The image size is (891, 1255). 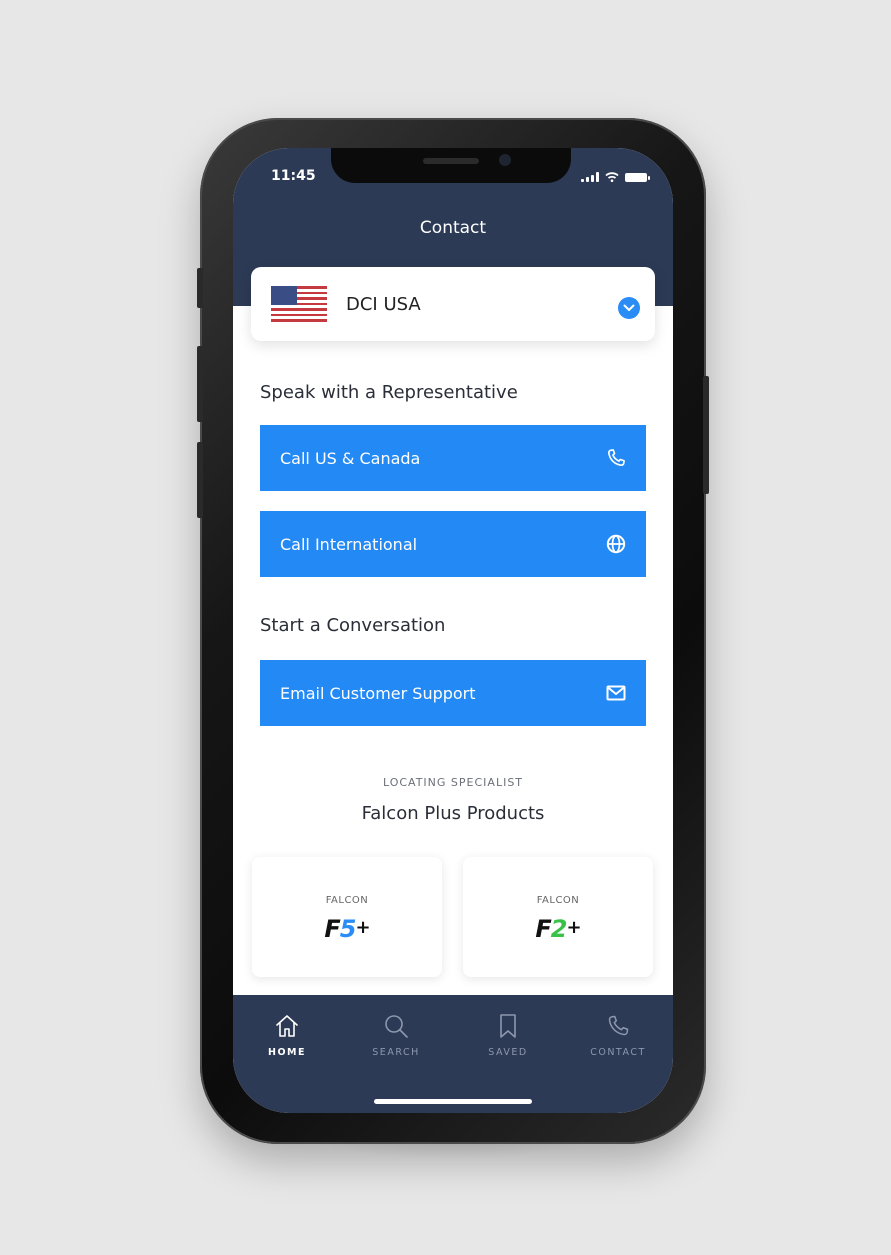 I want to click on tab-contact: CONTACT, so click(x=618, y=1034).